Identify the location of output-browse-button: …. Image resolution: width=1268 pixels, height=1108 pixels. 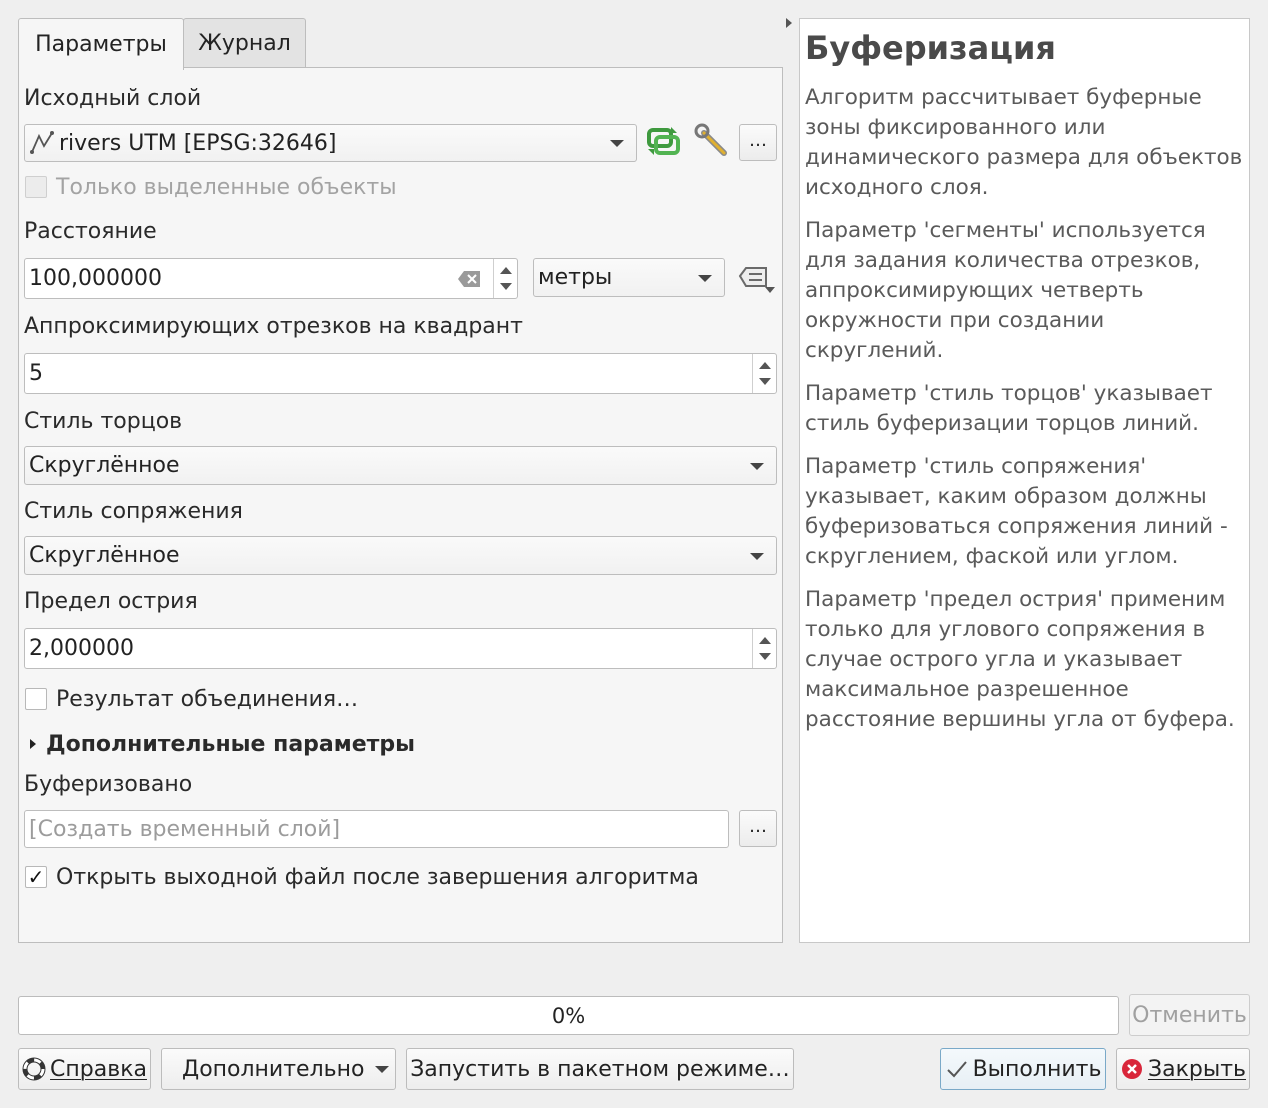
(758, 828).